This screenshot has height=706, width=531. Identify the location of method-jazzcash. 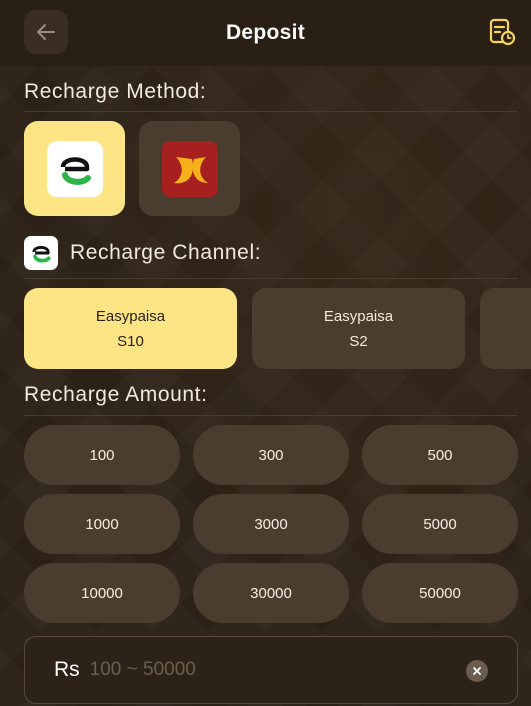
(189, 168).